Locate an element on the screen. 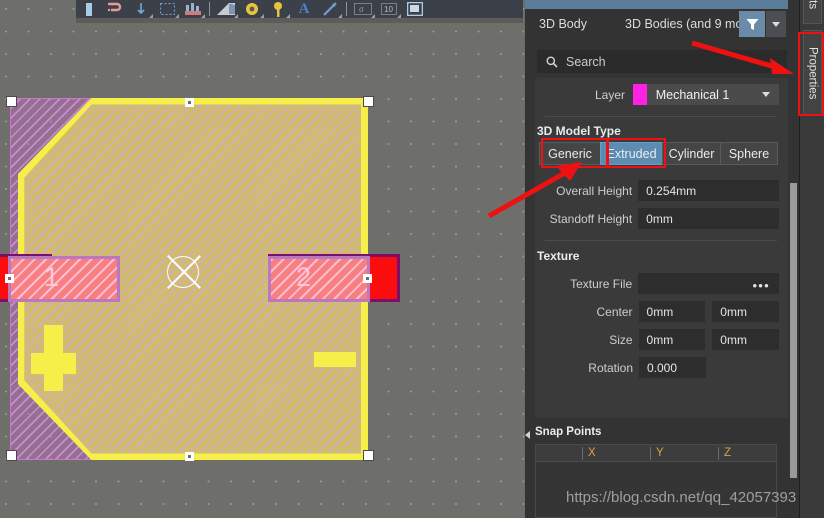  layer-color-swatch is located at coordinates (640, 94).